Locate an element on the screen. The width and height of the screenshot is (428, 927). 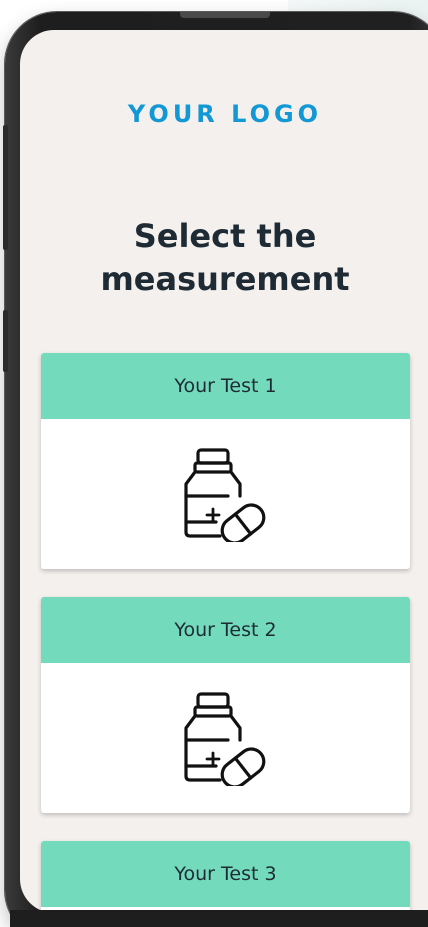
test-card-3: Your Test 3 is located at coordinates (225, 877).